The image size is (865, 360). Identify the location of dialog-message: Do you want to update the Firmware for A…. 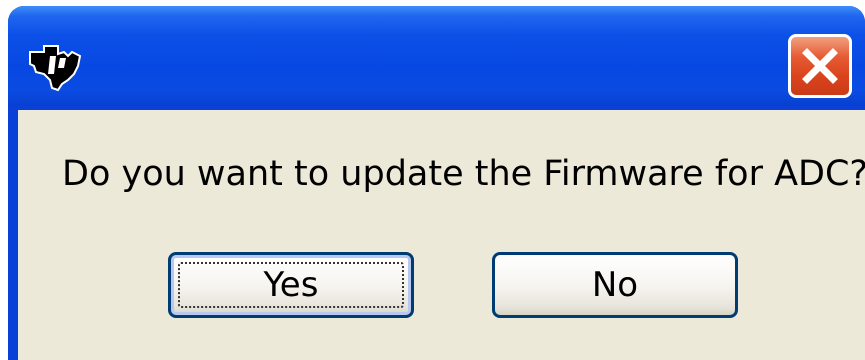
(463, 174).